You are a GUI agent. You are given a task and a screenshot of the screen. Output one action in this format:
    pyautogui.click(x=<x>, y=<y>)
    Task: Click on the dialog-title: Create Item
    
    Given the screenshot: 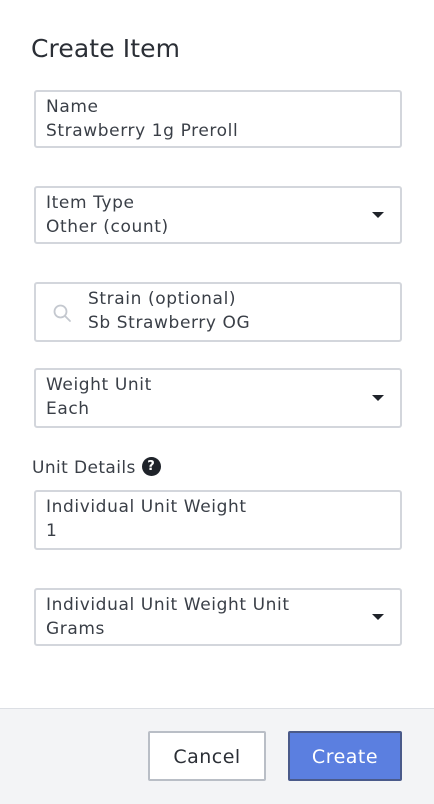 What is the action you would take?
    pyautogui.click(x=106, y=48)
    